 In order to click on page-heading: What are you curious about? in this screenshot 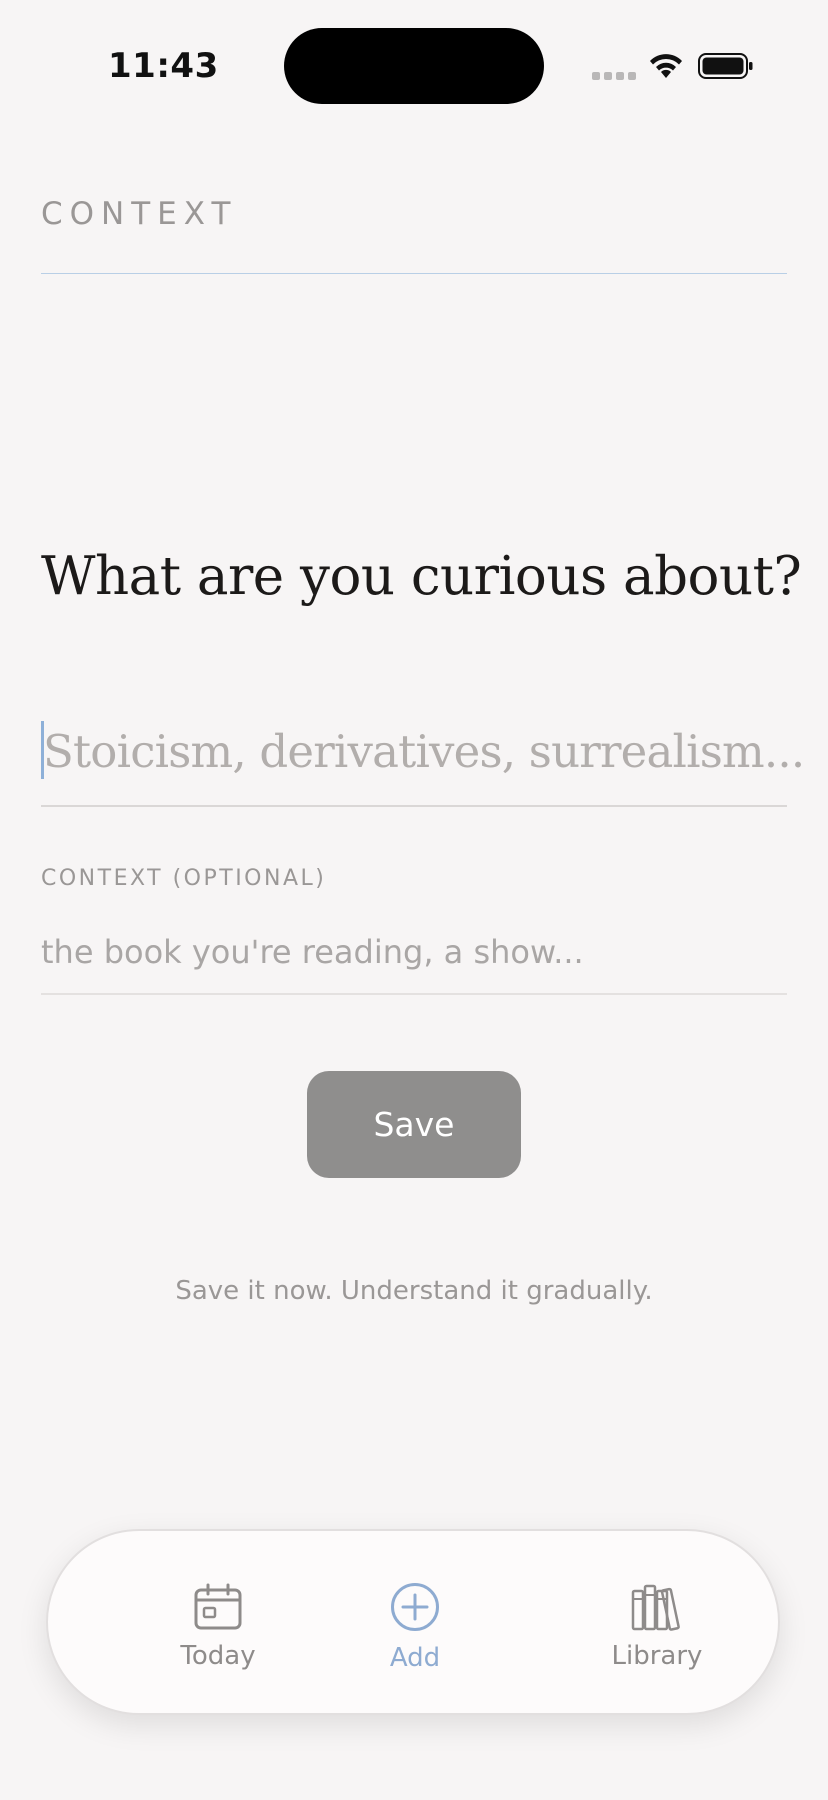, I will do `click(421, 576)`.